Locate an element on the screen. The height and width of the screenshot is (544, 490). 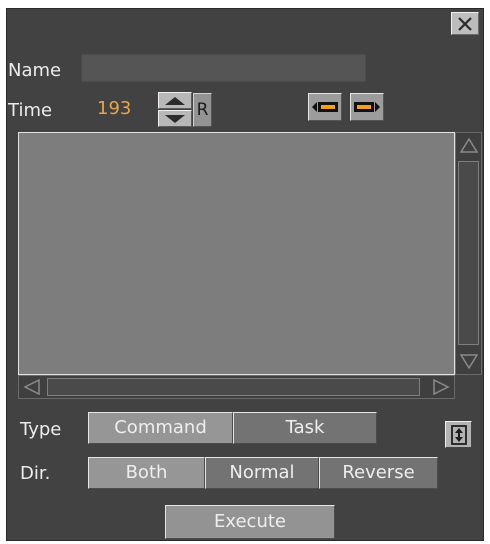
direction-label: Dir. is located at coordinates (35, 473).